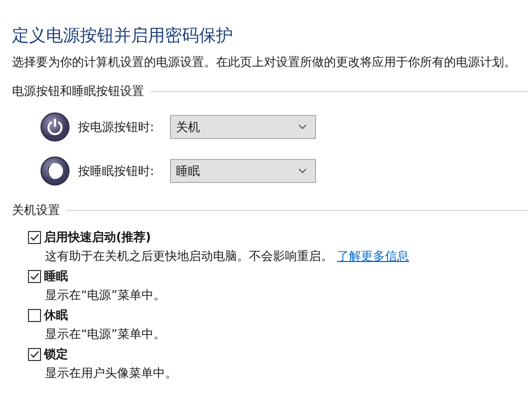  Describe the element at coordinates (189, 256) in the screenshot. I see `option-description: 这有助于在关机之后更快地启动电脑。不会影响重启。` at that location.